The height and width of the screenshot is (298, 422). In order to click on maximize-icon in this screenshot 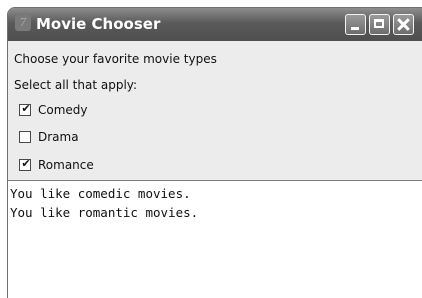, I will do `click(379, 23)`.